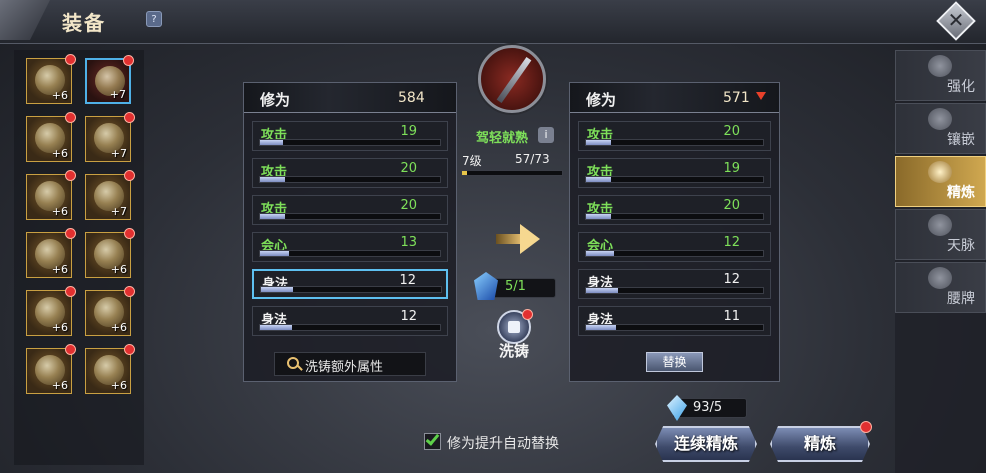 The image size is (986, 473). I want to click on current-cultivation-header: 修为 584, so click(350, 98).